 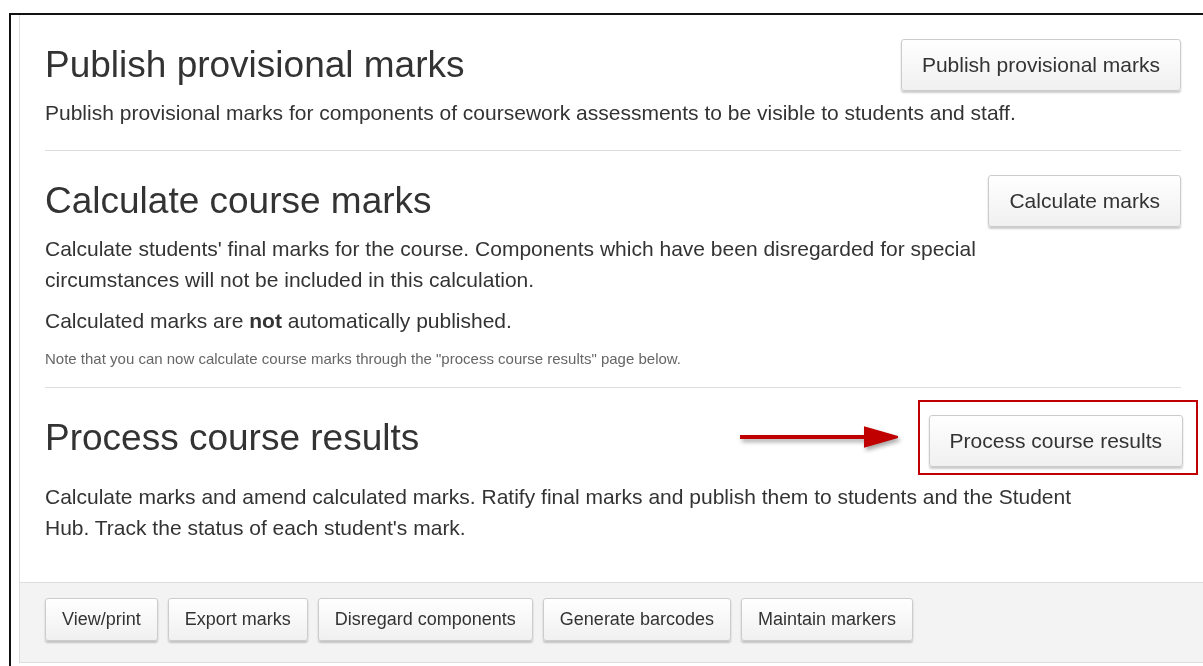 I want to click on description-text: Calculate students' final marks for the course. Components which have been disregarded for special circumstances will not be included in this calculation., so click(x=511, y=264).